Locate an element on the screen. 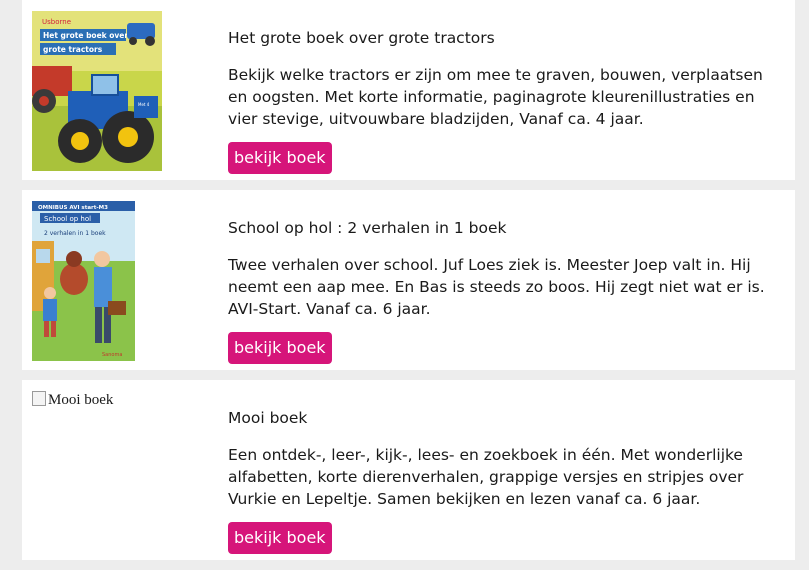 The height and width of the screenshot is (570, 809). cover-title-line2: 2 verhalen in 1 boek is located at coordinates (75, 233).